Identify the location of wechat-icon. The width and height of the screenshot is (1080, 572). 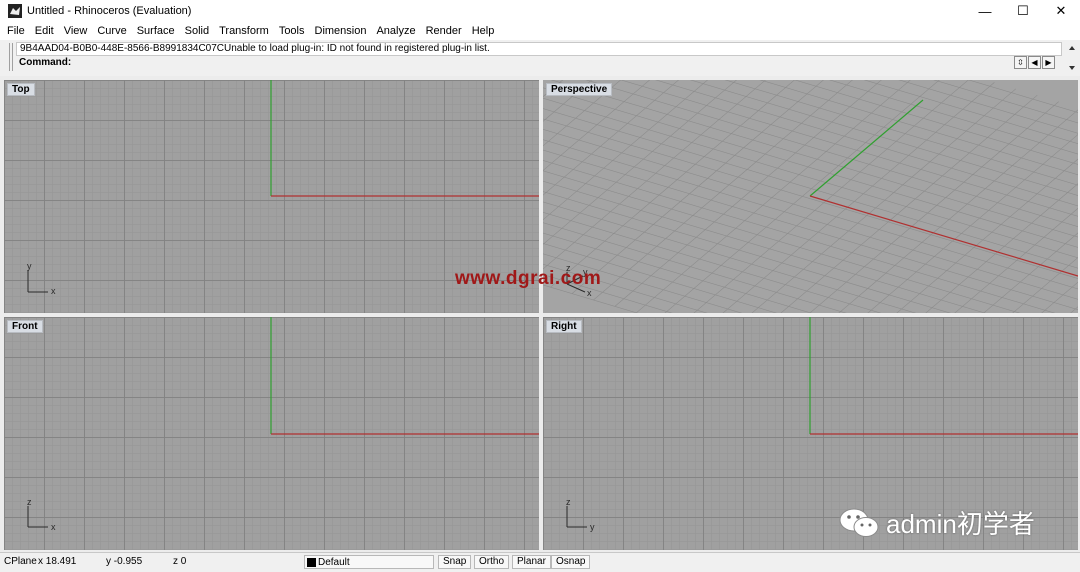
(859, 522).